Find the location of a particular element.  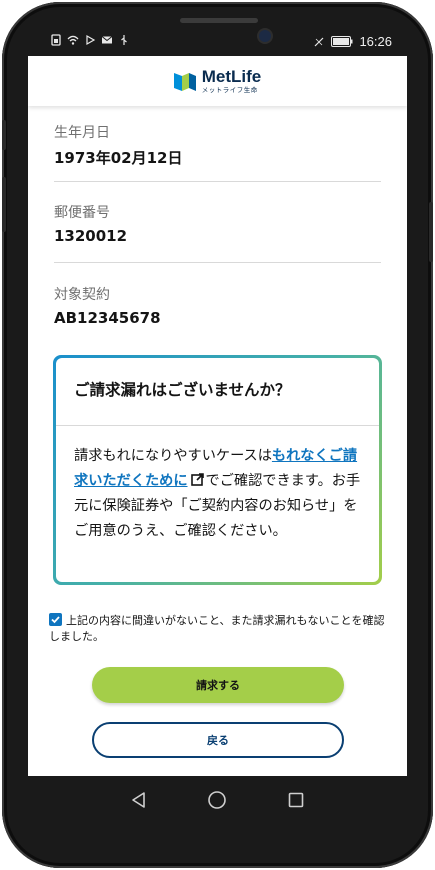

nav-home-button is located at coordinates (217, 800).